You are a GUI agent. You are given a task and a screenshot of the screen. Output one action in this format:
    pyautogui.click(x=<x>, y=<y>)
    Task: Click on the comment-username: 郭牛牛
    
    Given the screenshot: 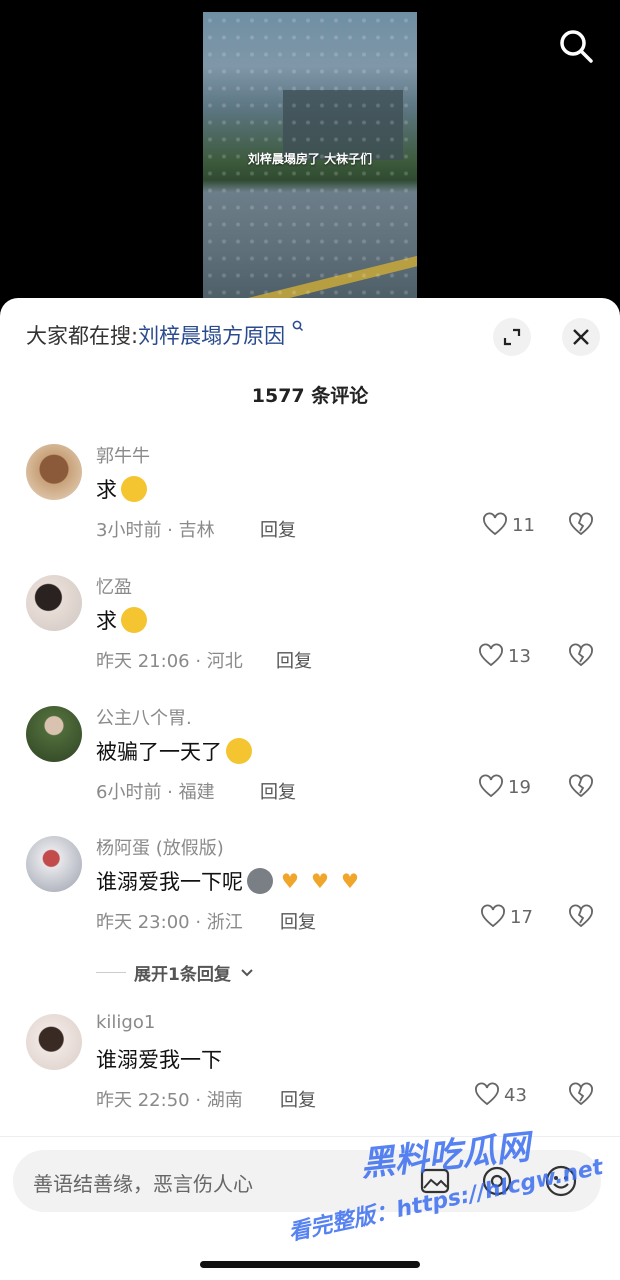 What is the action you would take?
    pyautogui.click(x=123, y=455)
    